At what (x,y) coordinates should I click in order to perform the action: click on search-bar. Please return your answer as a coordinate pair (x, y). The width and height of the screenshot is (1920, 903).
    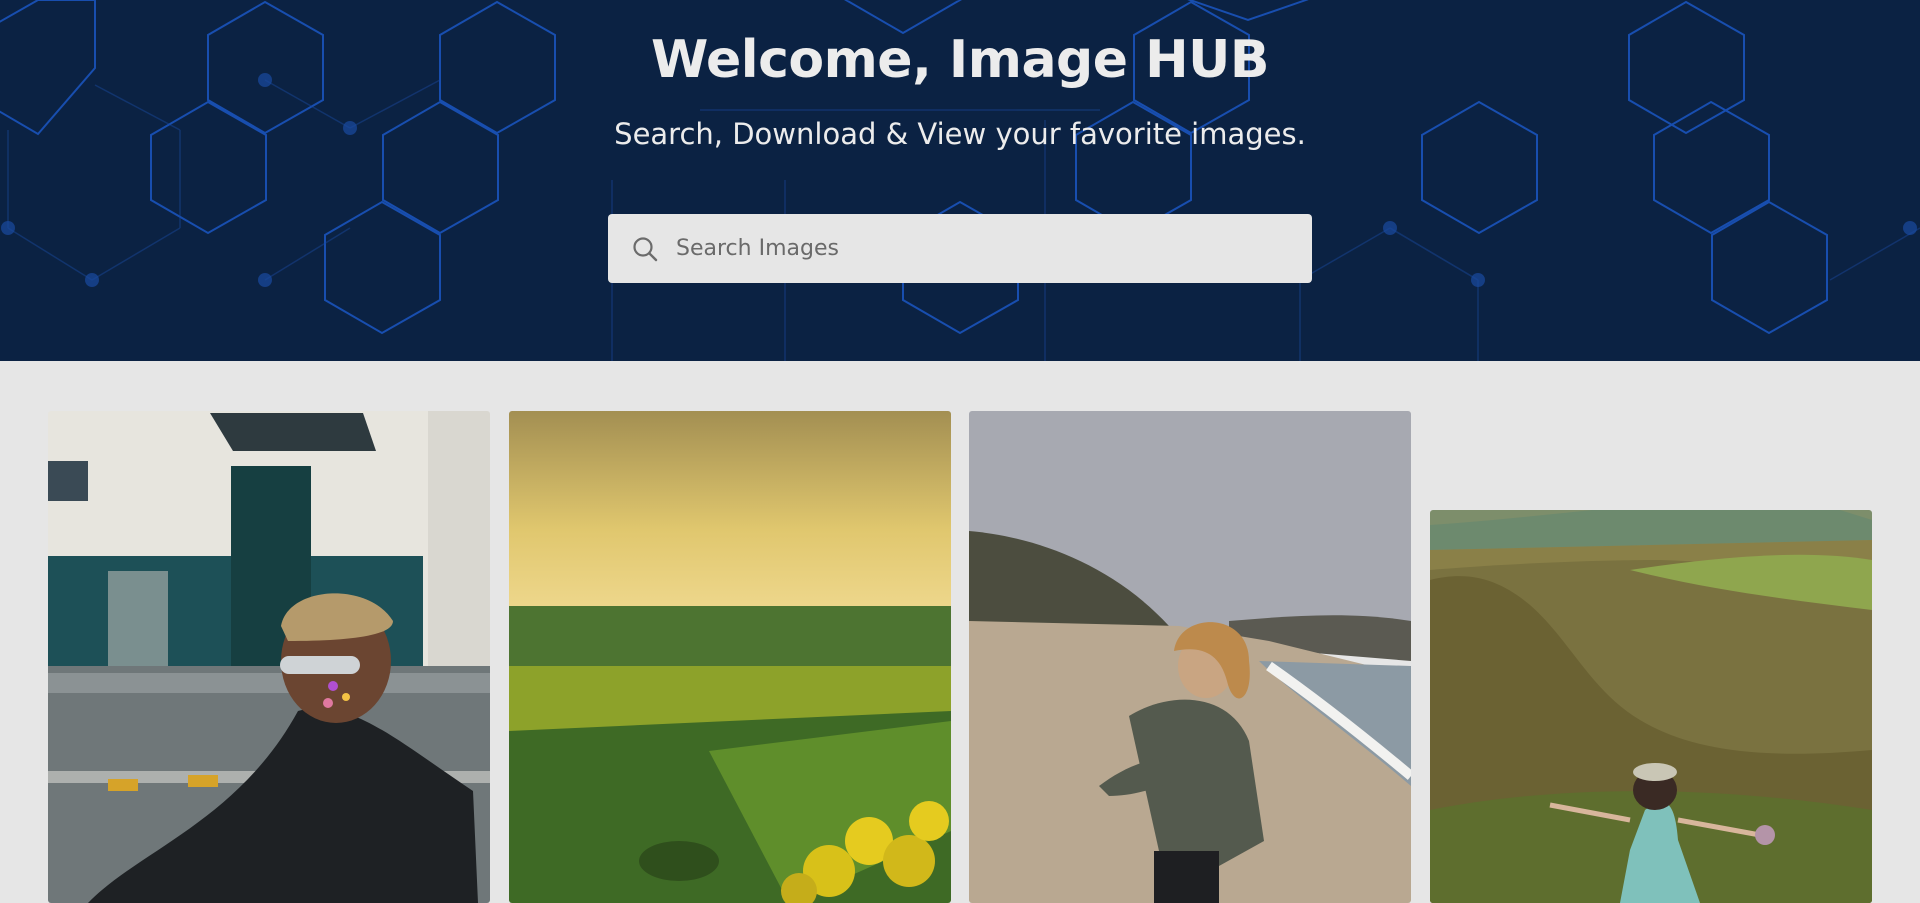
    Looking at the image, I should click on (960, 248).